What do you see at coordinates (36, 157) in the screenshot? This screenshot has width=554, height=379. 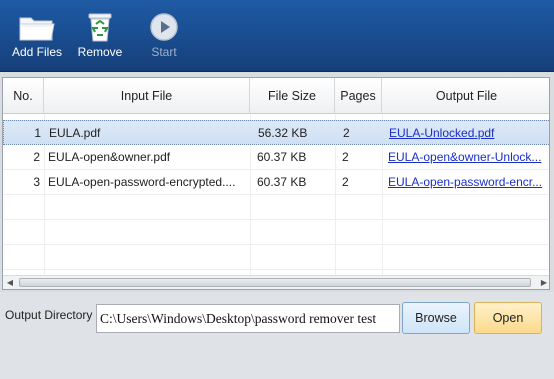 I see `row-number: 2` at bounding box center [36, 157].